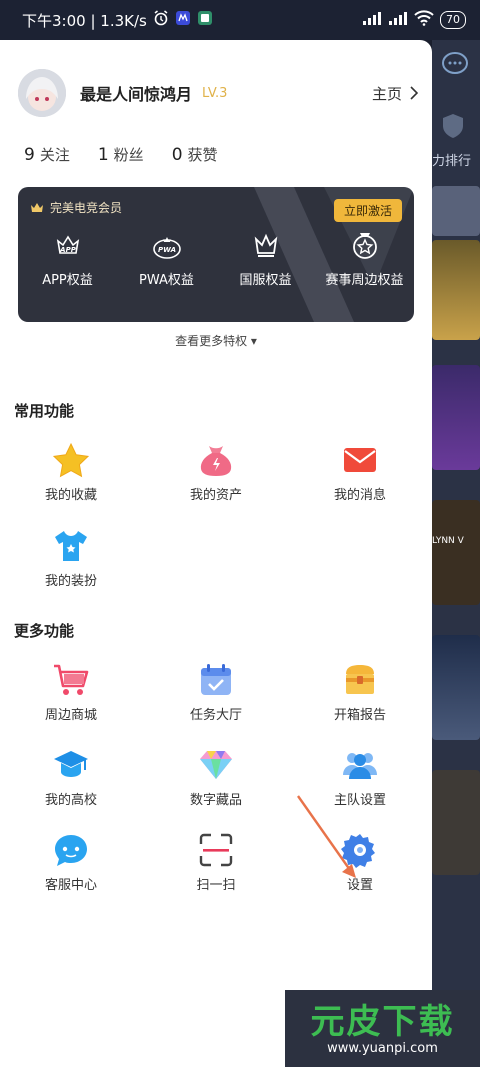  What do you see at coordinates (365, 259) in the screenshot?
I see `vip-benefit-merch: 赛事周边权益` at bounding box center [365, 259].